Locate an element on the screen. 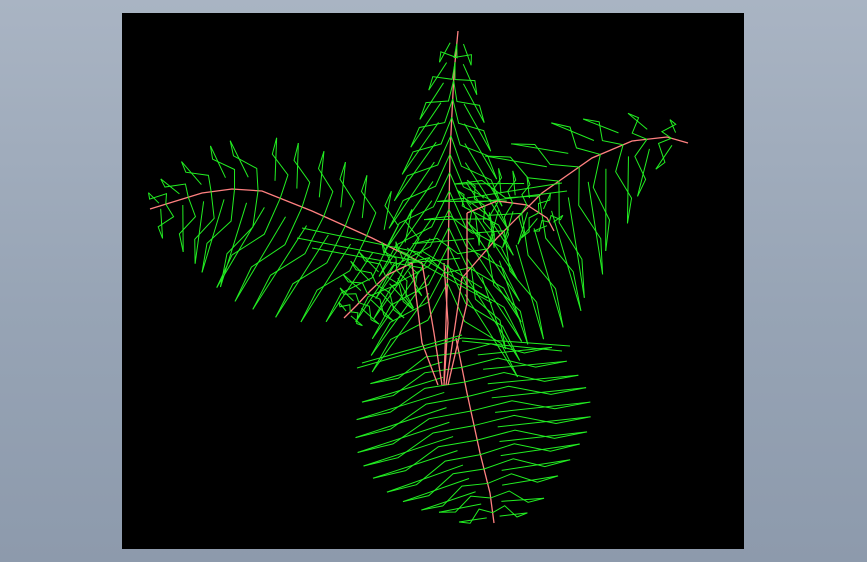 Image resolution: width=867 pixels, height=562 pixels. left-frond-rachis is located at coordinates (286, 226).